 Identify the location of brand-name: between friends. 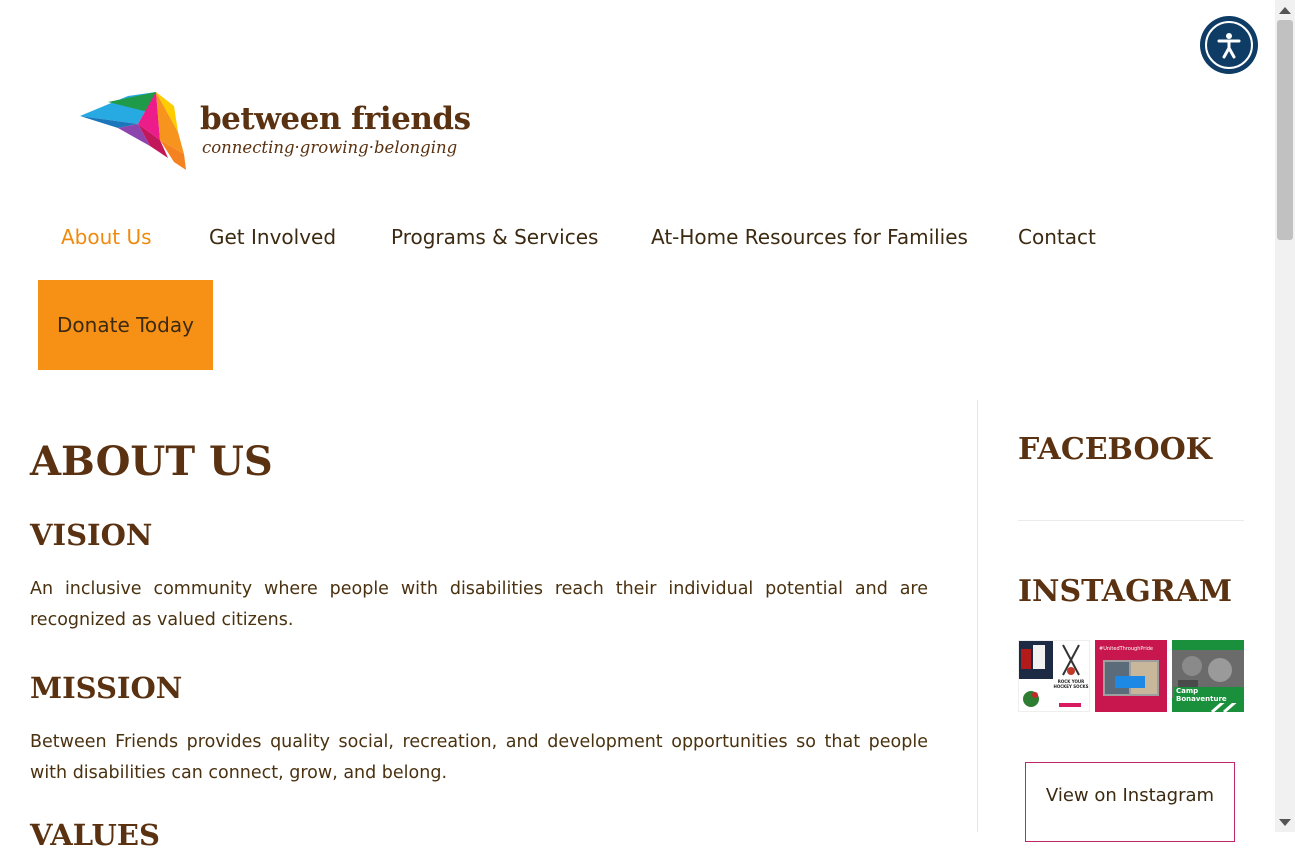
(335, 119).